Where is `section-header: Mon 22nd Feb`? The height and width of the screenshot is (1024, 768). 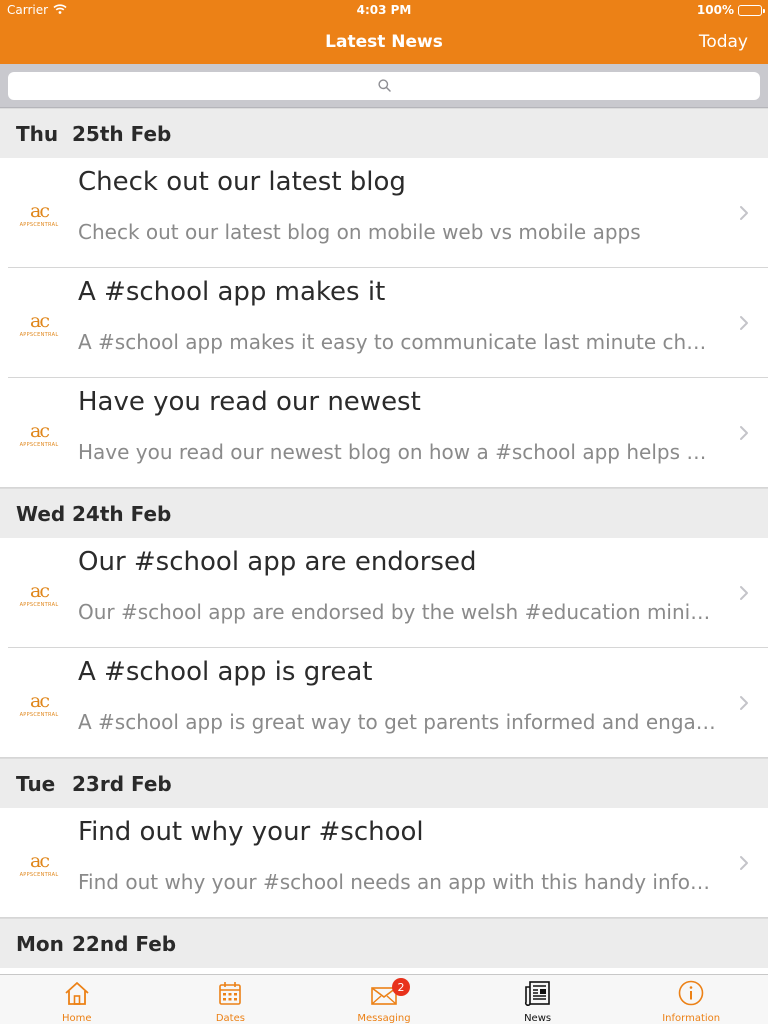 section-header: Mon 22nd Feb is located at coordinates (384, 943).